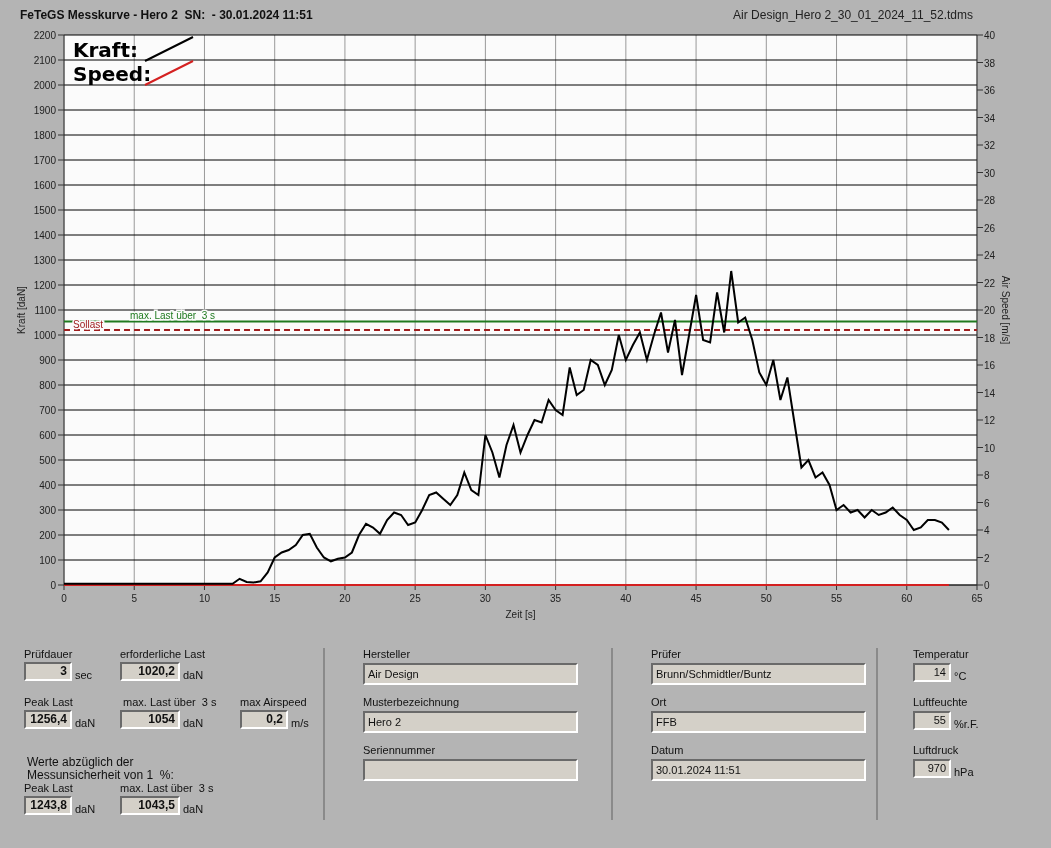 Image resolution: width=1051 pixels, height=848 pixels. Describe the element at coordinates (48, 671) in the screenshot. I see `value-field: 3` at that location.